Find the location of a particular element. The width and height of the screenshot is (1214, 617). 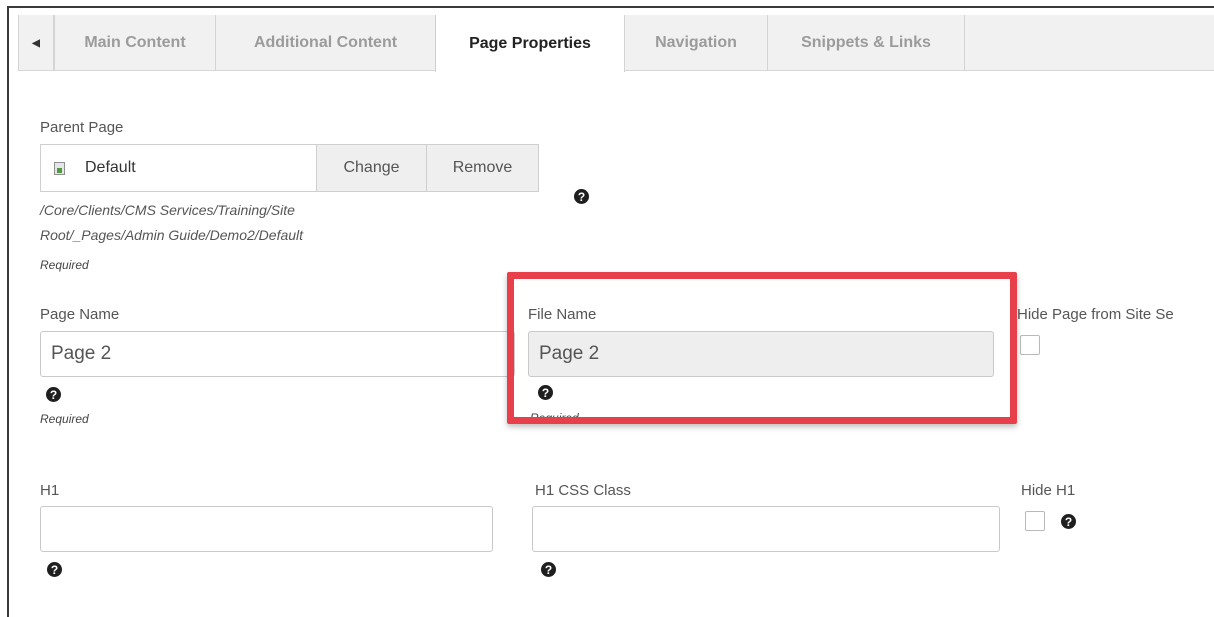

hide-search-checkbox is located at coordinates (1030, 345).